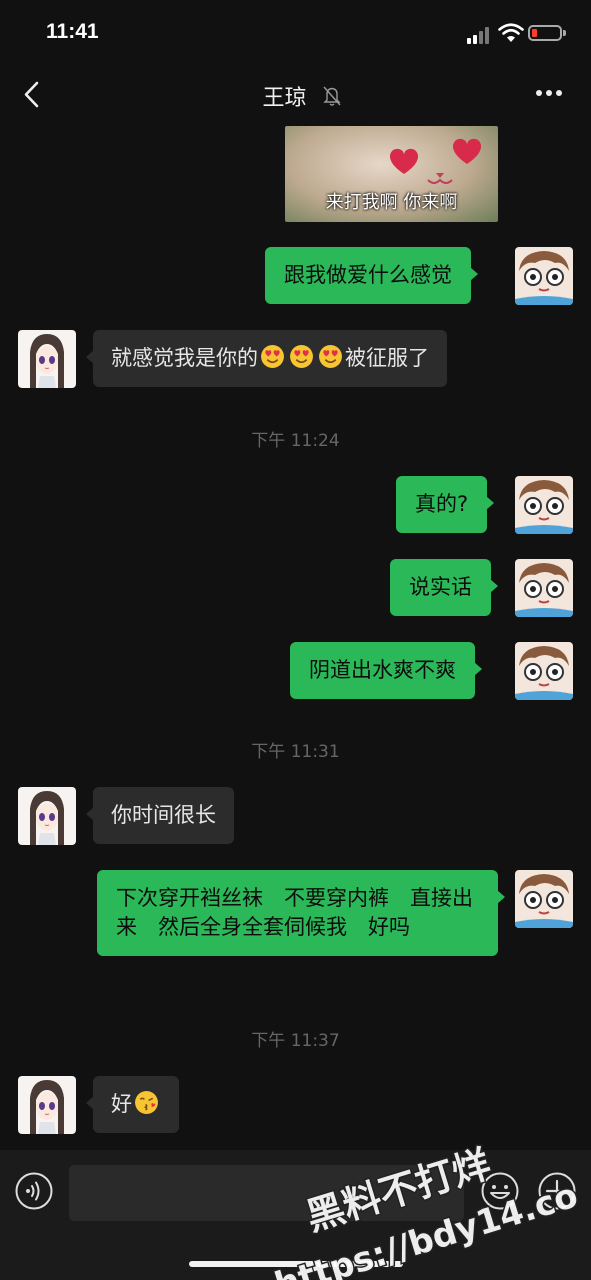  Describe the element at coordinates (442, 504) in the screenshot. I see `message-text: 真的?` at that location.